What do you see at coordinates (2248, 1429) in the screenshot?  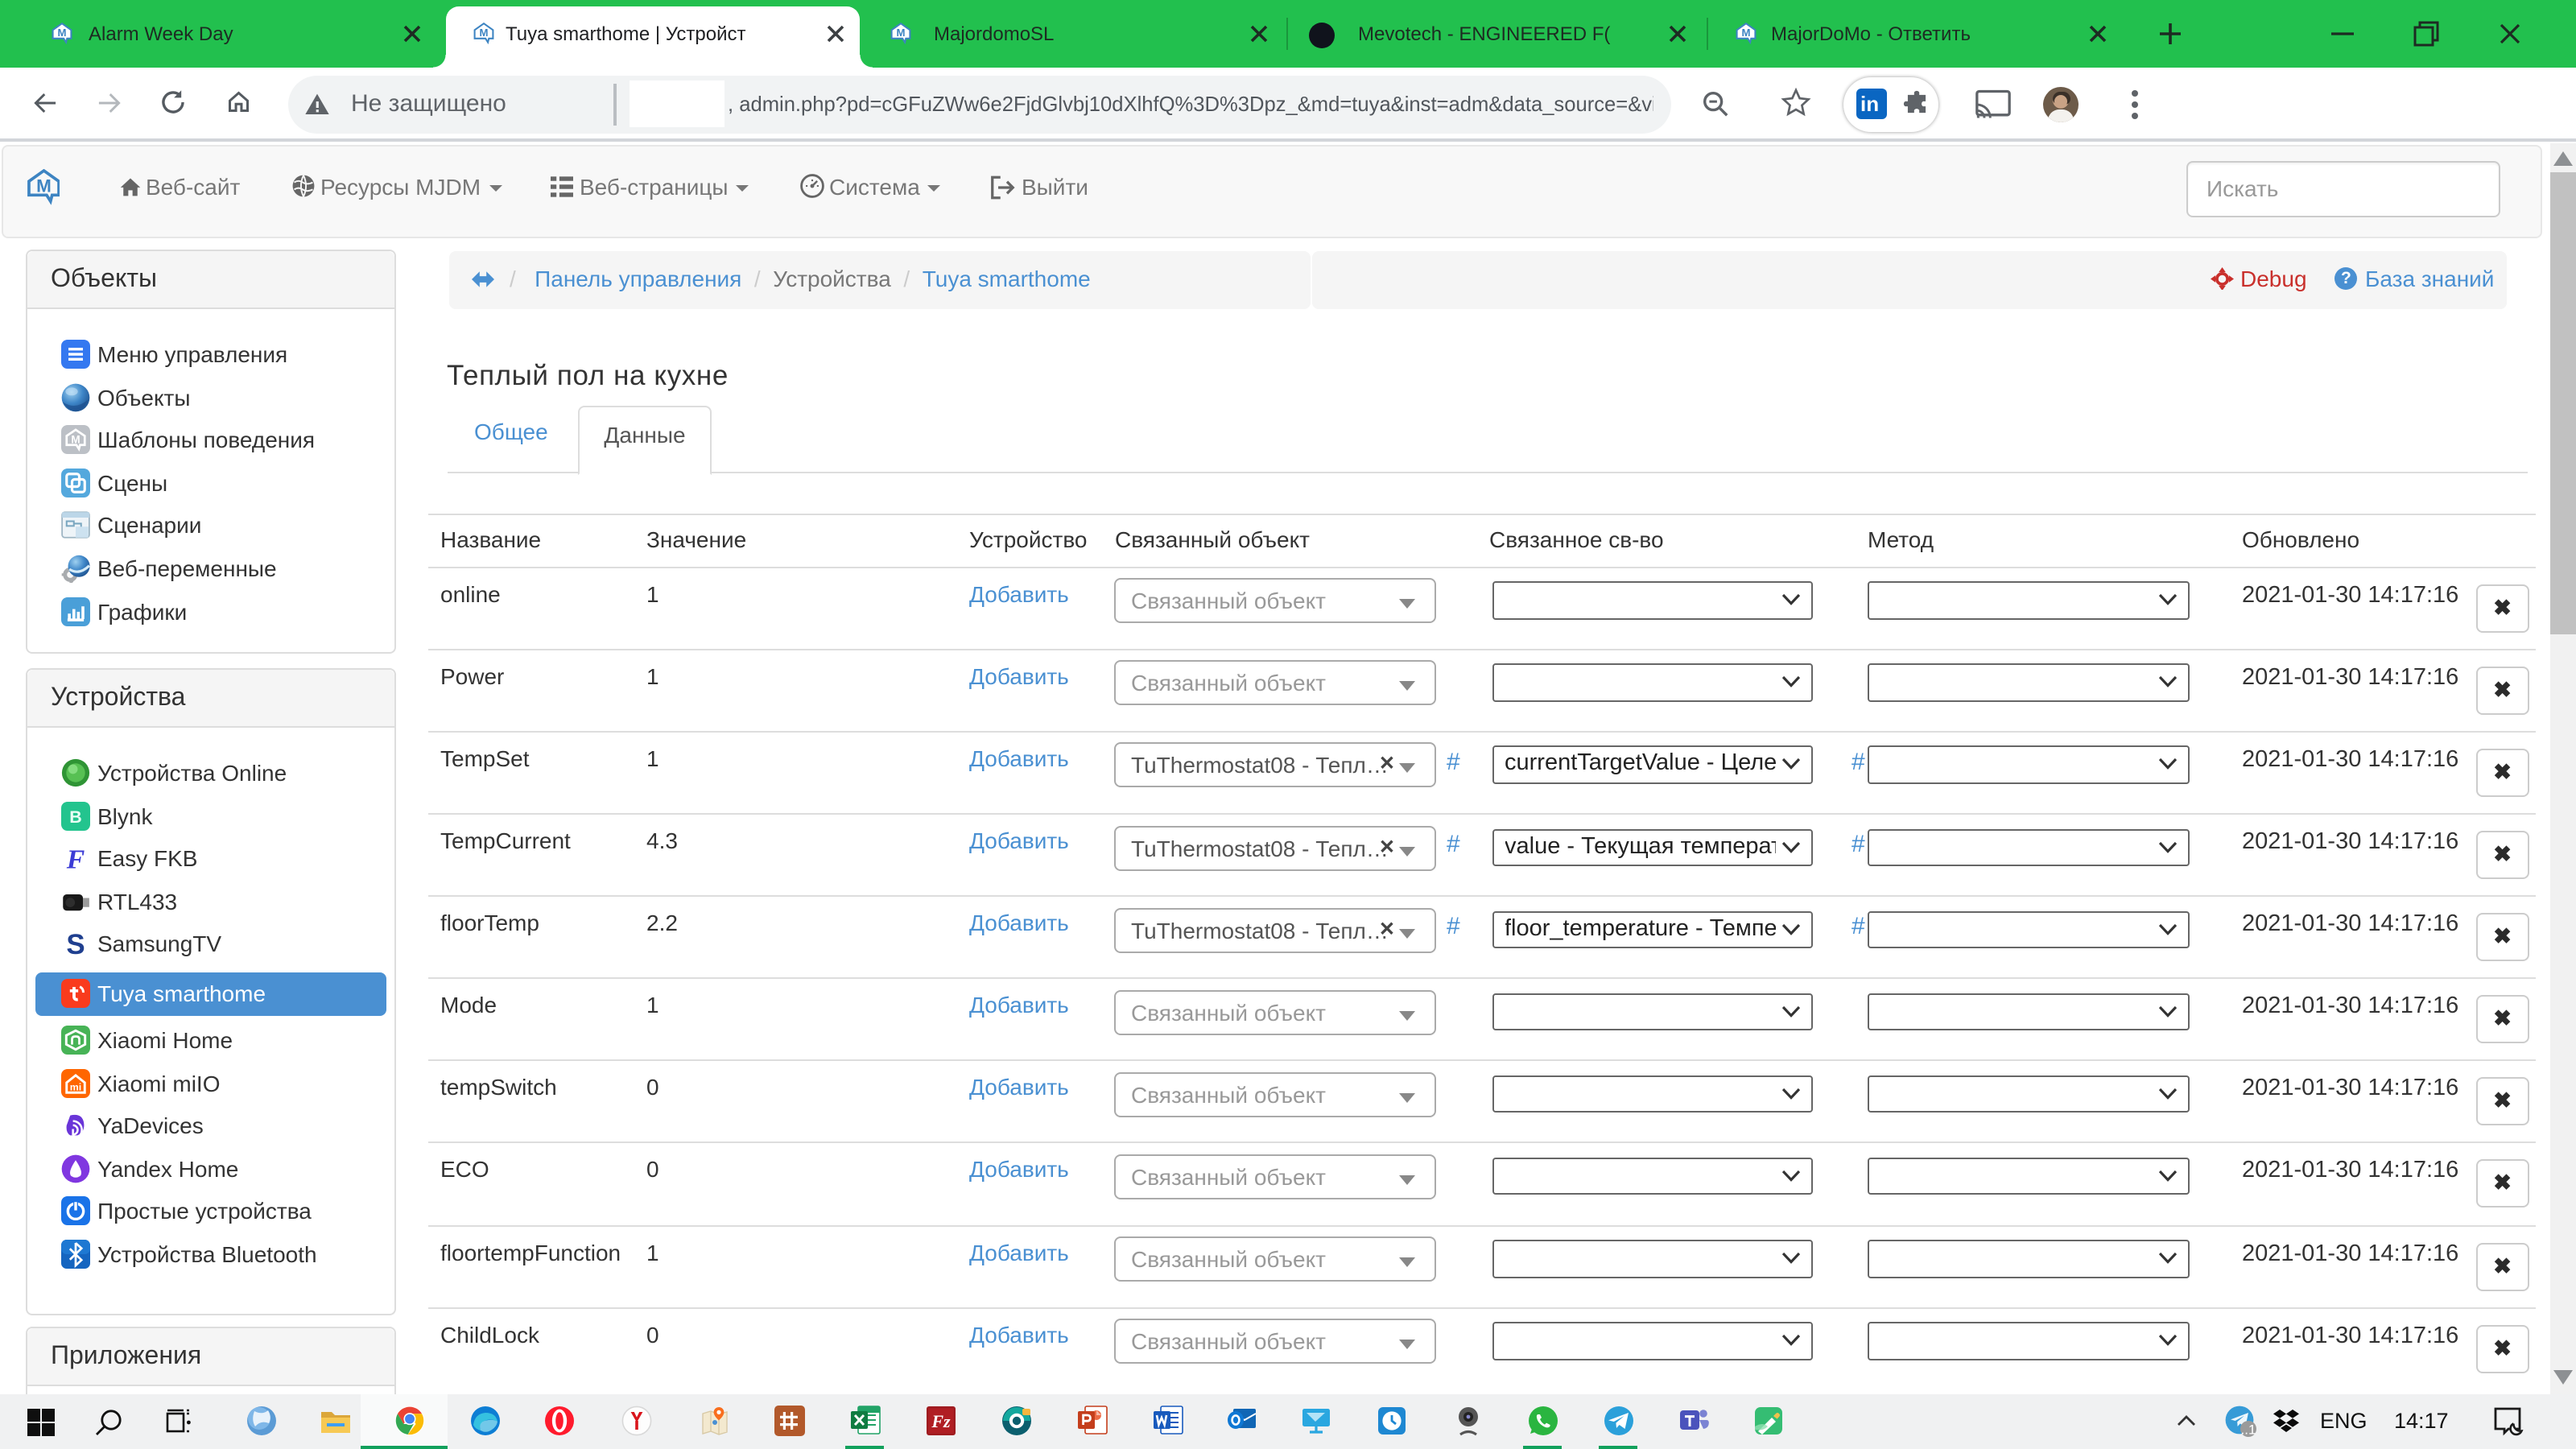 I see `svg-text: ..1` at bounding box center [2248, 1429].